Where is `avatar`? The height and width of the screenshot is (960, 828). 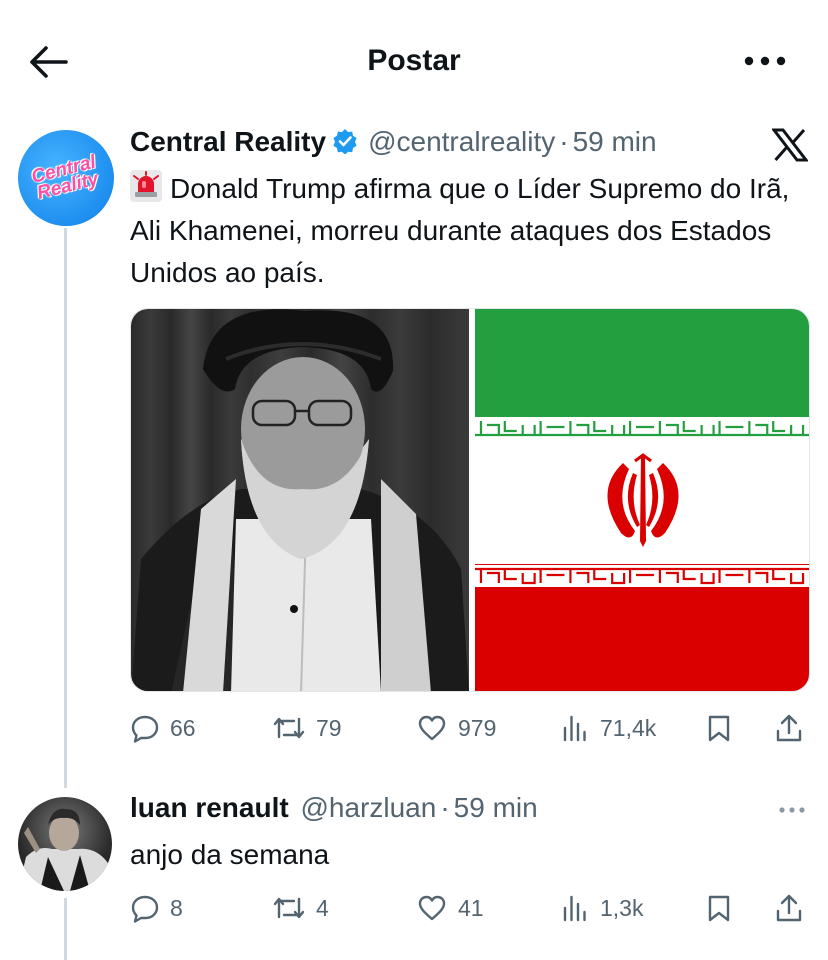
avatar is located at coordinates (65, 844).